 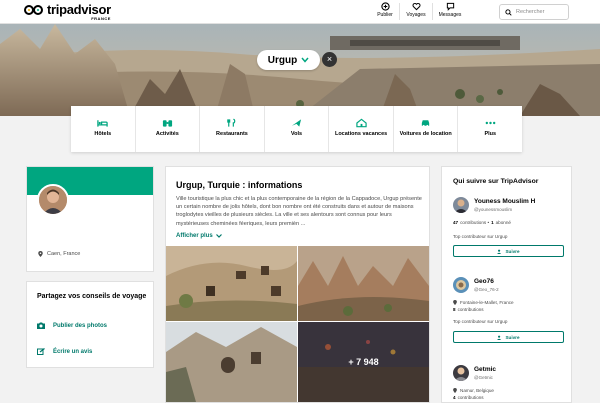 I want to click on write-review-label: Écrire un avis, so click(x=73, y=351).